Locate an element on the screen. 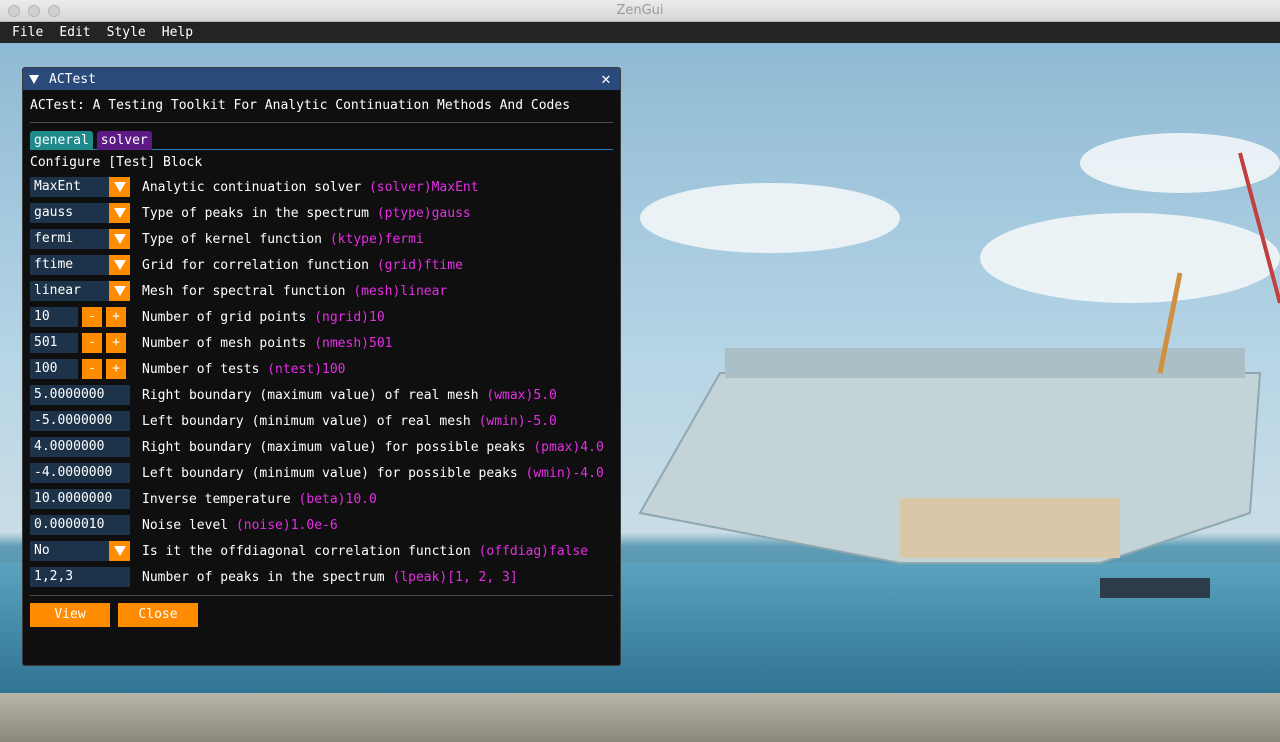  collapse-arrow-icon is located at coordinates (34, 79).